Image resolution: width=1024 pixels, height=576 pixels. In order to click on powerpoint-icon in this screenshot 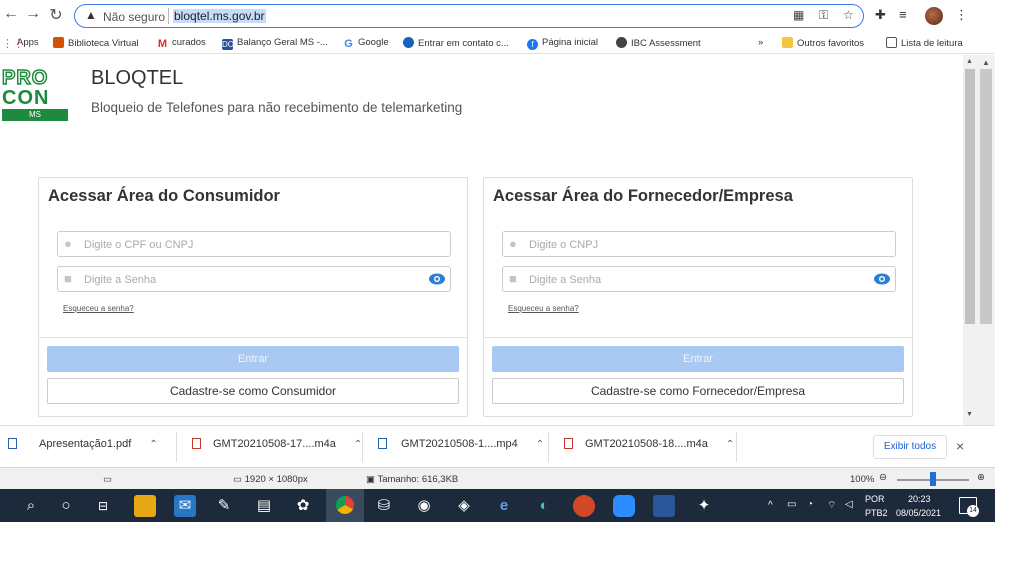, I will do `click(584, 506)`.